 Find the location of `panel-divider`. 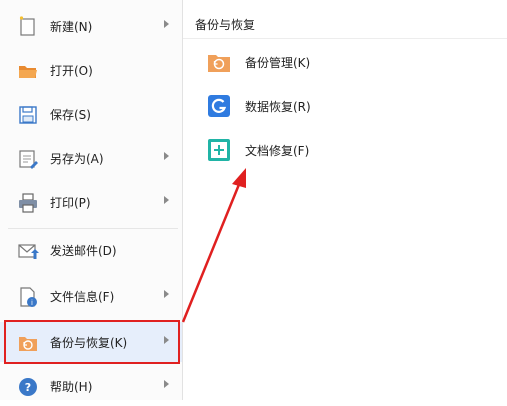

panel-divider is located at coordinates (345, 38).